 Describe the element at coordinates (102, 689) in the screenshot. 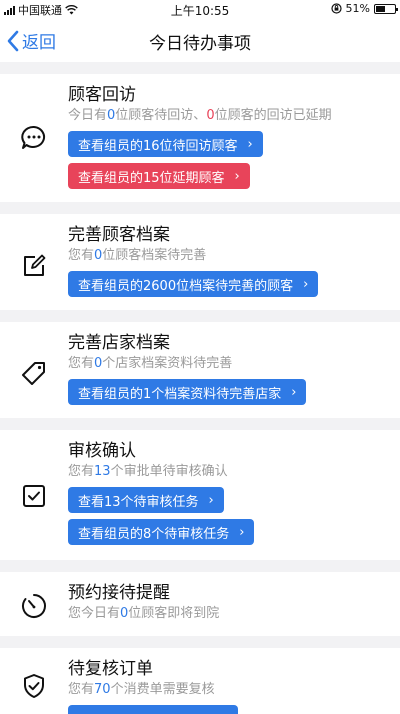

I see `recheck-order-count: 70` at that location.